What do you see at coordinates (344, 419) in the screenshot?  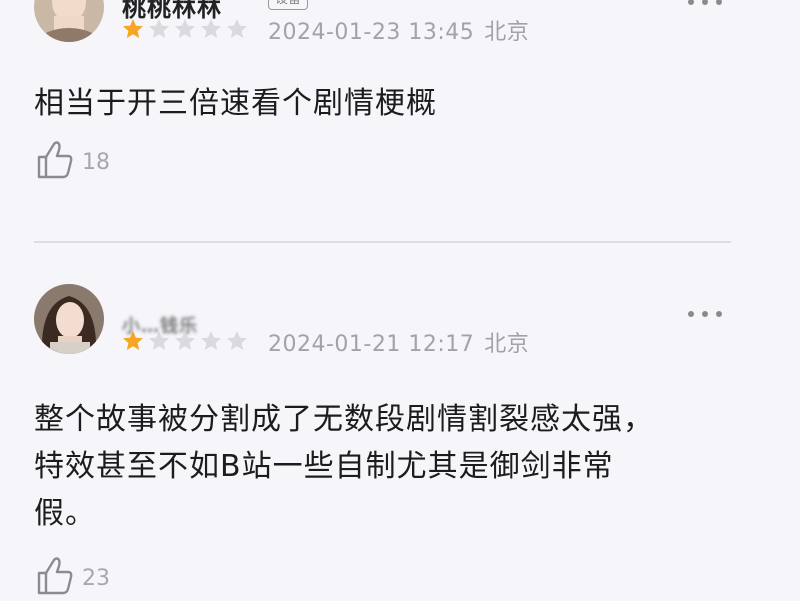 I see `comment-text-line: 整个故事被分割成了无数段剧情割裂感太强，` at bounding box center [344, 419].